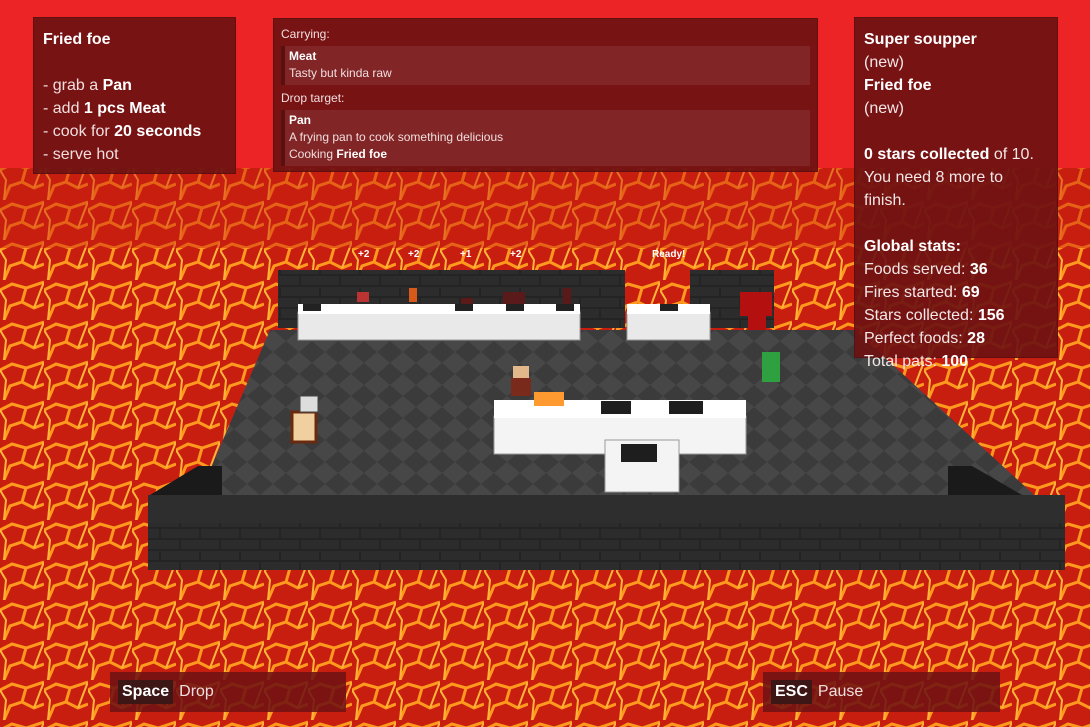  I want to click on recipe-title: Fried foe, so click(77, 39).